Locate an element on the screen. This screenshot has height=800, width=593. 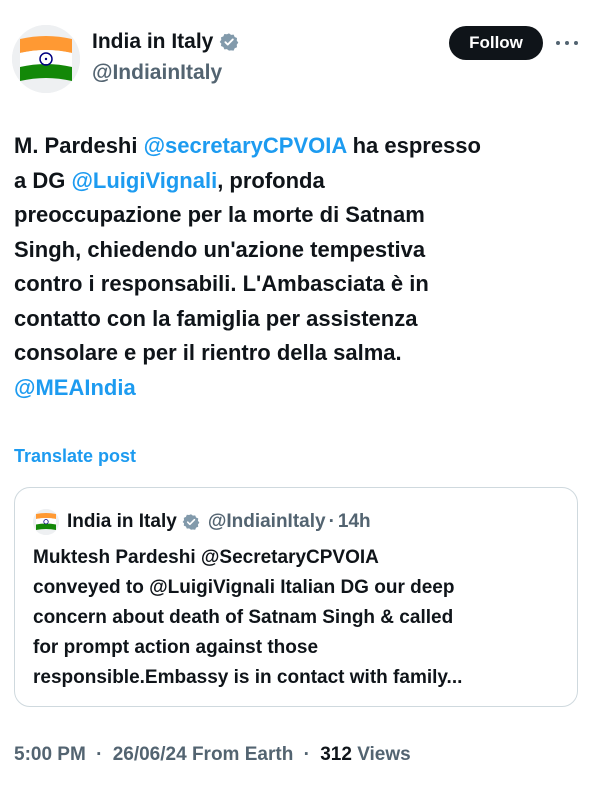
tweet-text-line: M. Pardeshi @secretaryCPVOIA ha espresso is located at coordinates (296, 146).